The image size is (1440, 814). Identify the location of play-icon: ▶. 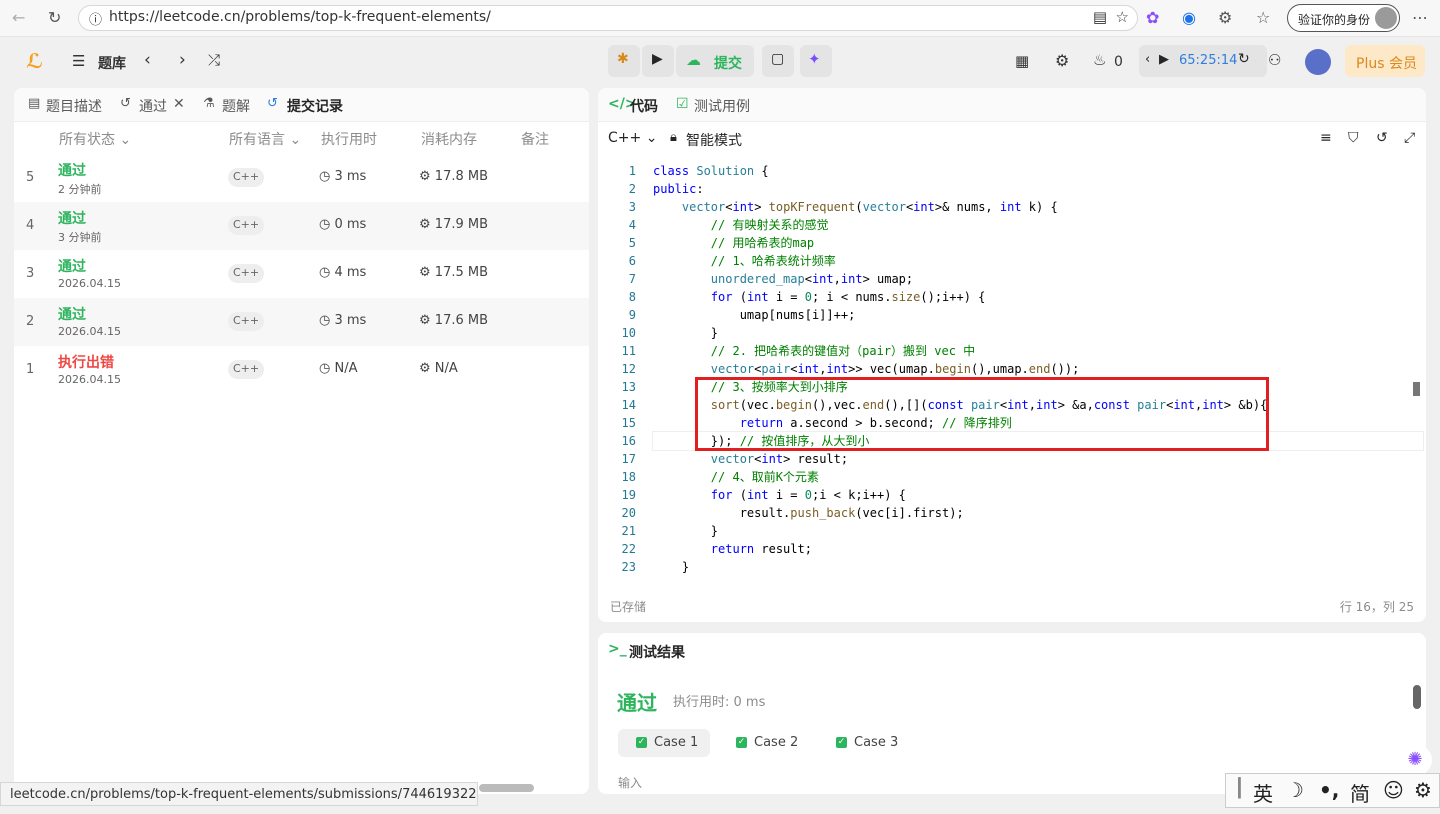
(657, 59).